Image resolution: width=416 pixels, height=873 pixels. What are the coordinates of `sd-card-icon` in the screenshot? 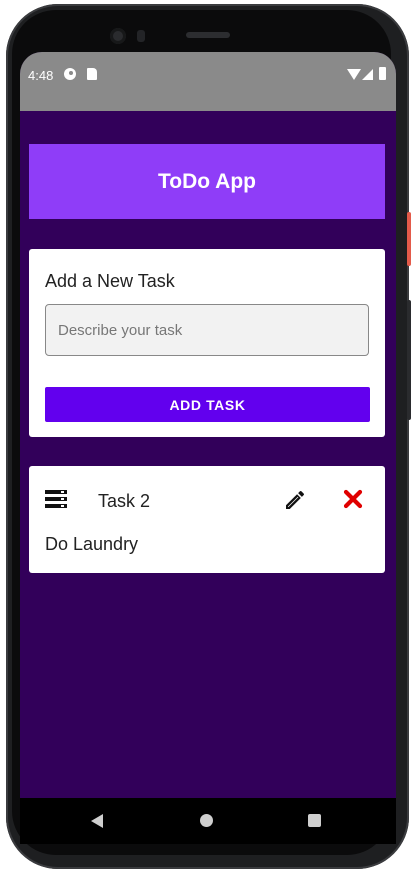 It's located at (92, 74).